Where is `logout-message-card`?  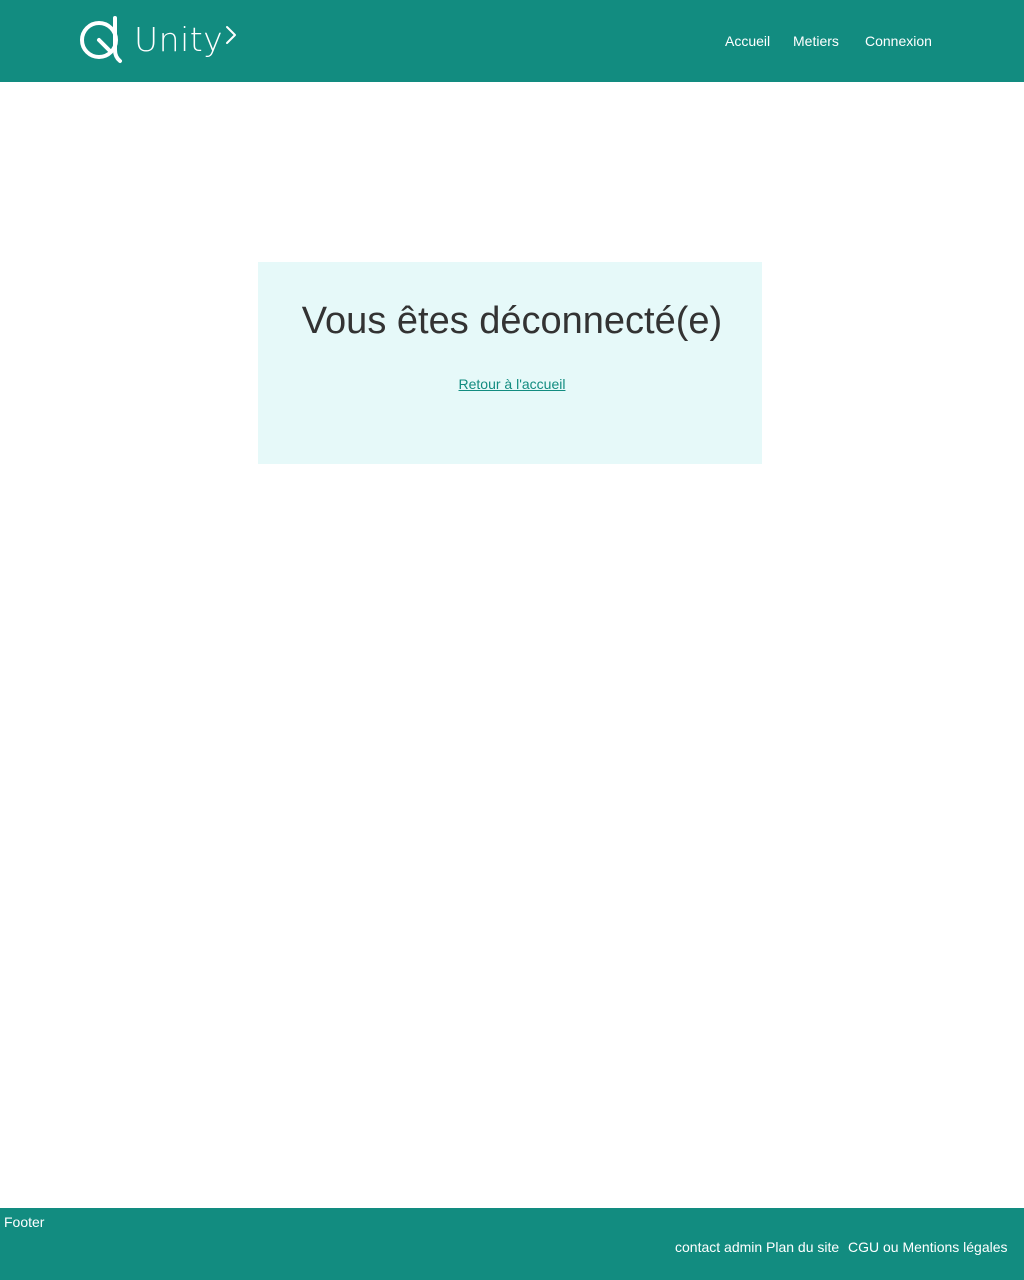 logout-message-card is located at coordinates (510, 363).